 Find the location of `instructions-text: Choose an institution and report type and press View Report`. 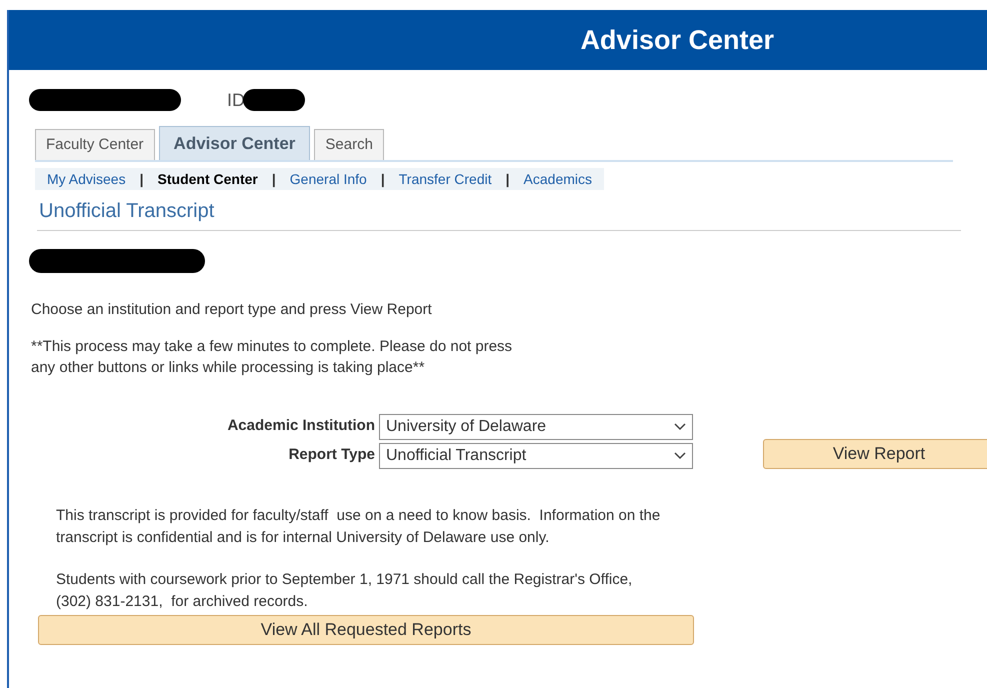

instructions-text: Choose an institution and report type and press View Report is located at coordinates (232, 310).